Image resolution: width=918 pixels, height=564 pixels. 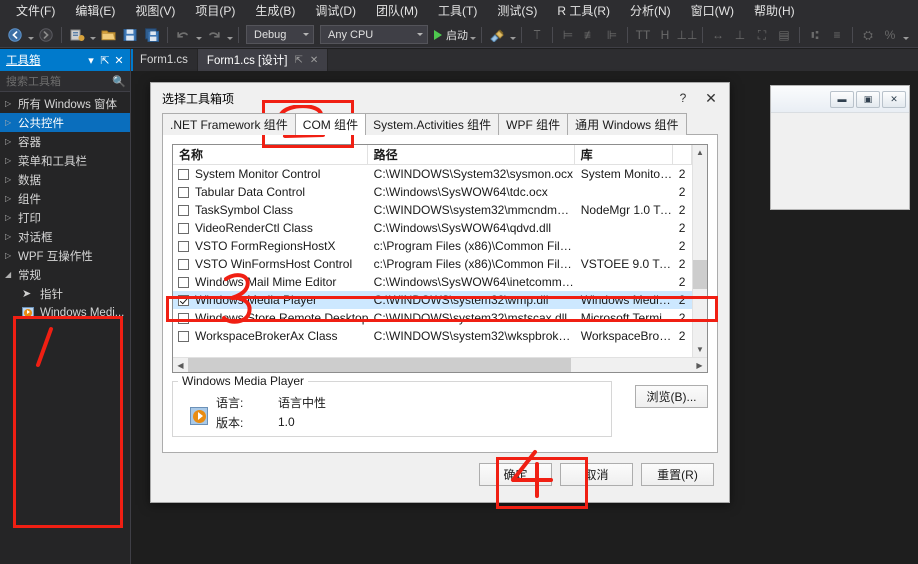 I want to click on menu-item-file: 文件(F), so click(x=35, y=11).